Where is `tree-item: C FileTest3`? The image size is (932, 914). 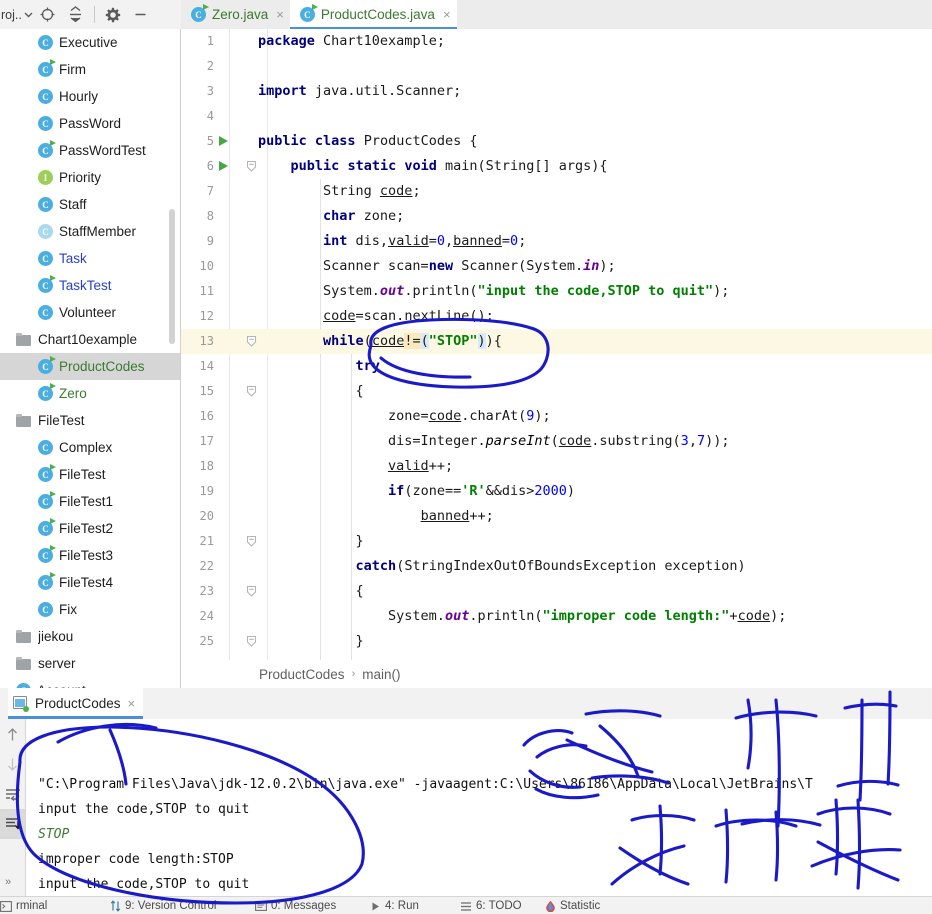 tree-item: C FileTest3 is located at coordinates (90, 555).